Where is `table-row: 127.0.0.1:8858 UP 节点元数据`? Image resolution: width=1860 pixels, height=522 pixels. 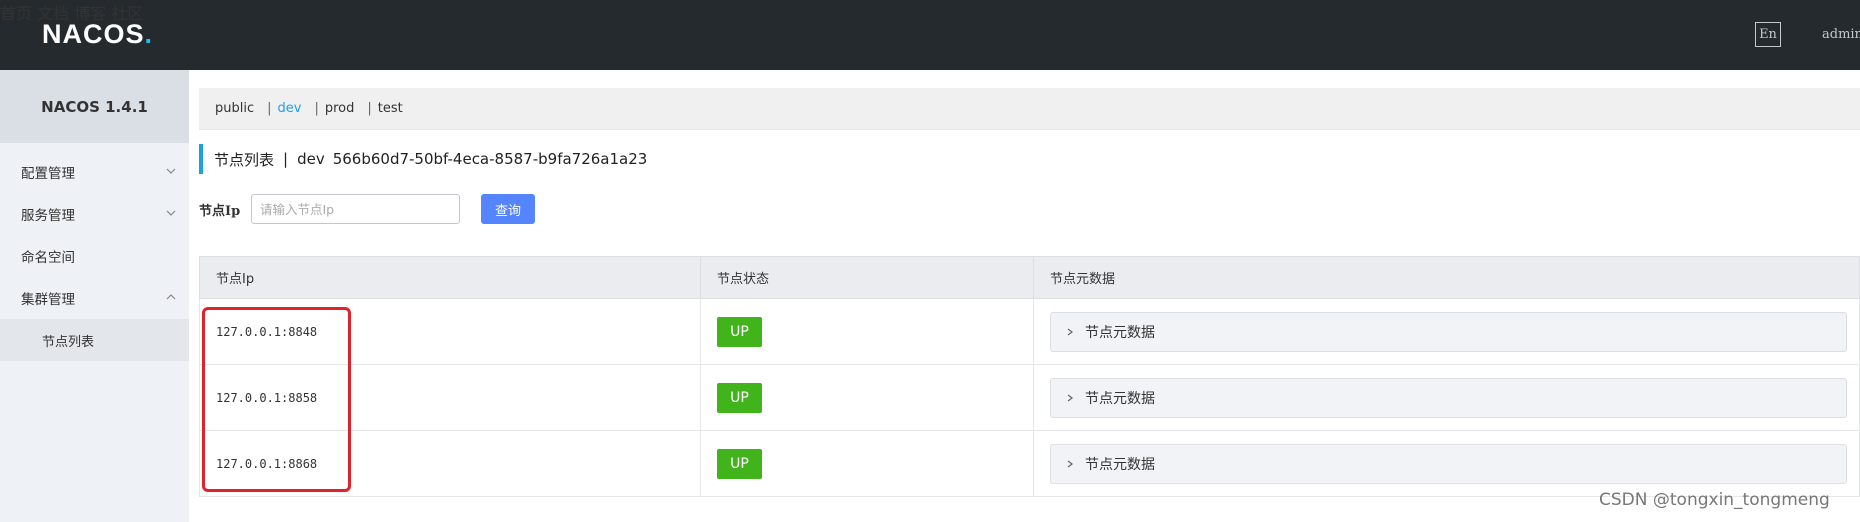
table-row: 127.0.0.1:8858 UP 节点元数据 is located at coordinates (1029, 397).